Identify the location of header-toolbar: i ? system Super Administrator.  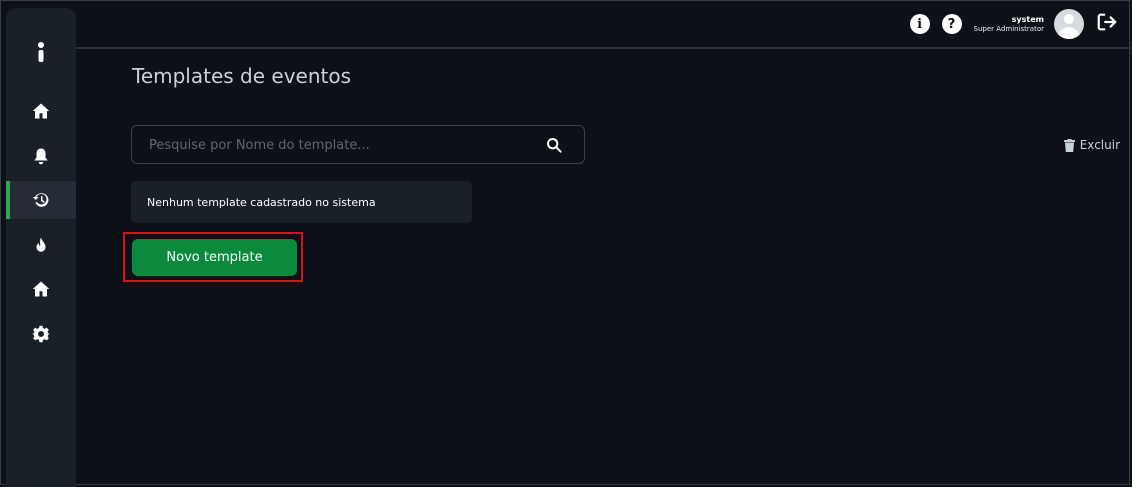
(1013, 24).